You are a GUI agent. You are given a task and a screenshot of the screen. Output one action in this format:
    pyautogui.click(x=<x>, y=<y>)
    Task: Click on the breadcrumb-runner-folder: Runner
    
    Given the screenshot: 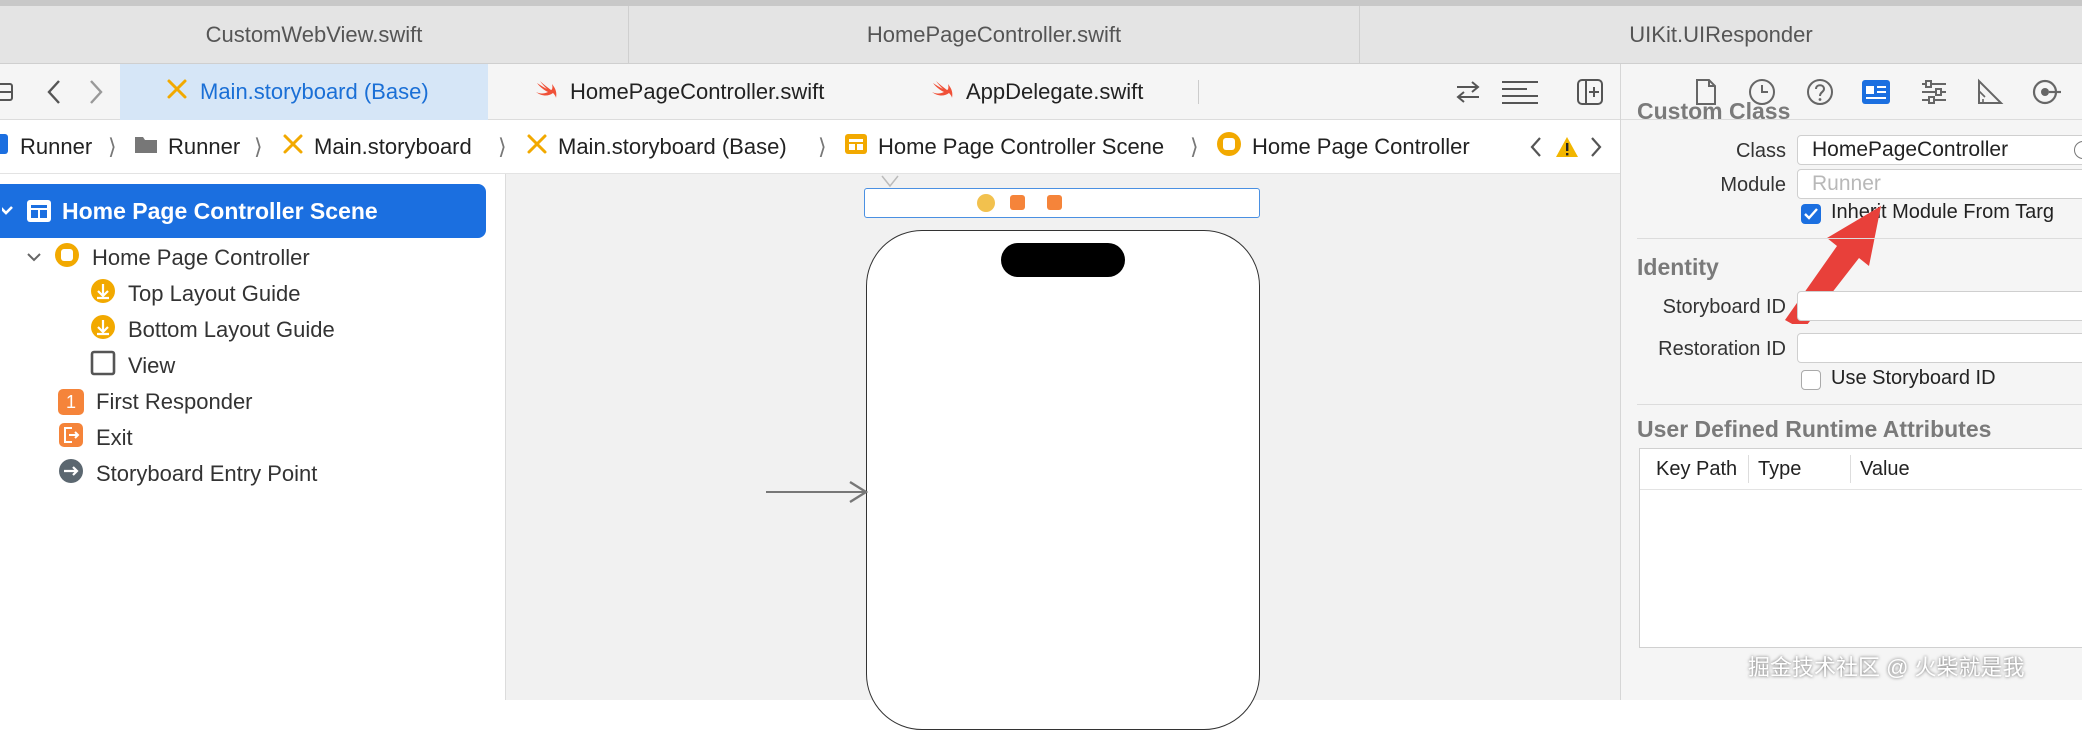 What is the action you would take?
    pyautogui.click(x=187, y=147)
    